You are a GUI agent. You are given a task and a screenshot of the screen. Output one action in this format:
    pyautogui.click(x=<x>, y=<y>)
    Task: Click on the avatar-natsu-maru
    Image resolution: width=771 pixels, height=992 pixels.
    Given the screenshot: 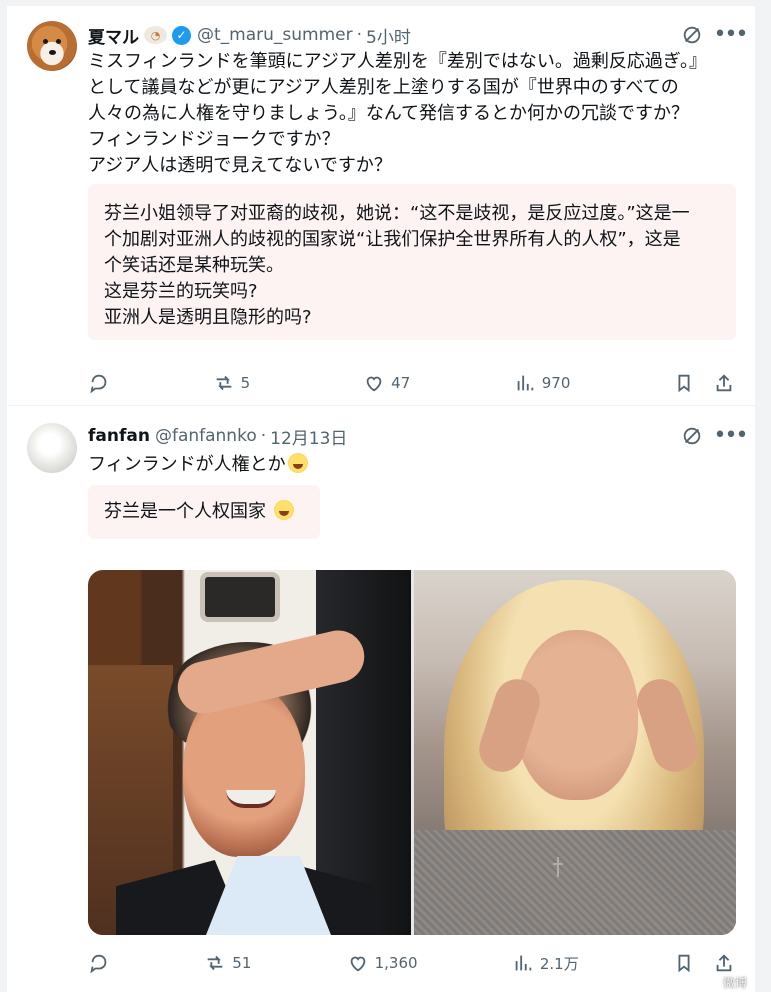 What is the action you would take?
    pyautogui.click(x=52, y=46)
    